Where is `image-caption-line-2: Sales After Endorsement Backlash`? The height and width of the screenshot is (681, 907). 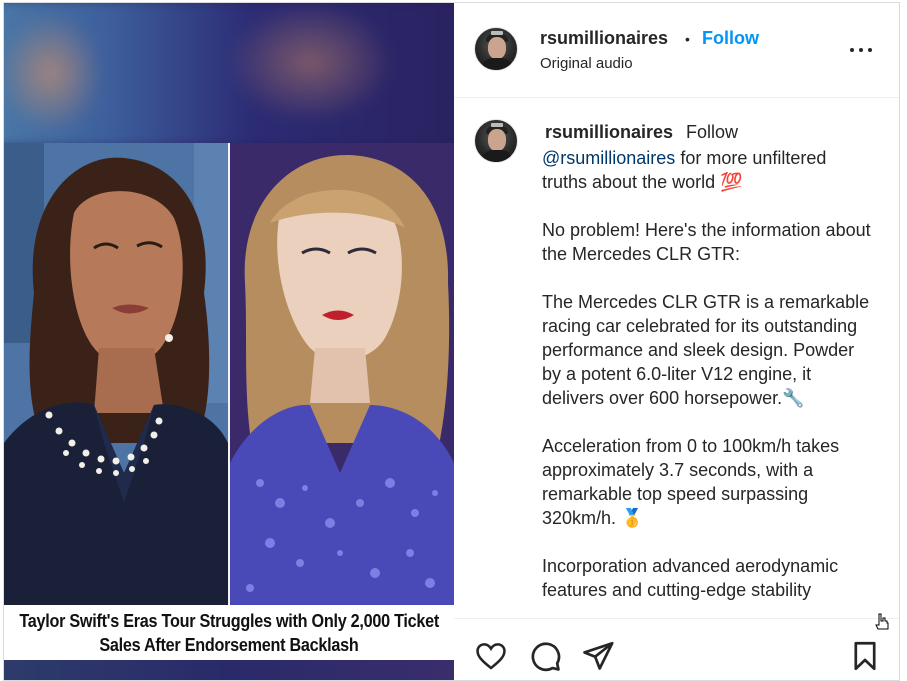 image-caption-line-2: Sales After Endorsement Backlash is located at coordinates (229, 644).